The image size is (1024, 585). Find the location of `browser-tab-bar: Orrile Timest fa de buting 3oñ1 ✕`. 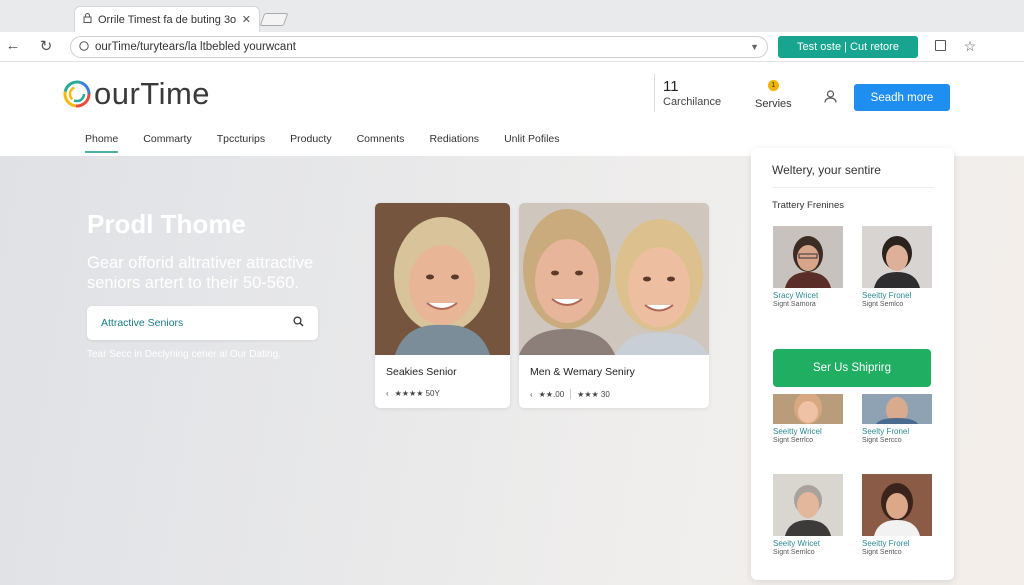

browser-tab-bar: Orrile Timest fa de buting 3oñ1 ✕ is located at coordinates (512, 16).